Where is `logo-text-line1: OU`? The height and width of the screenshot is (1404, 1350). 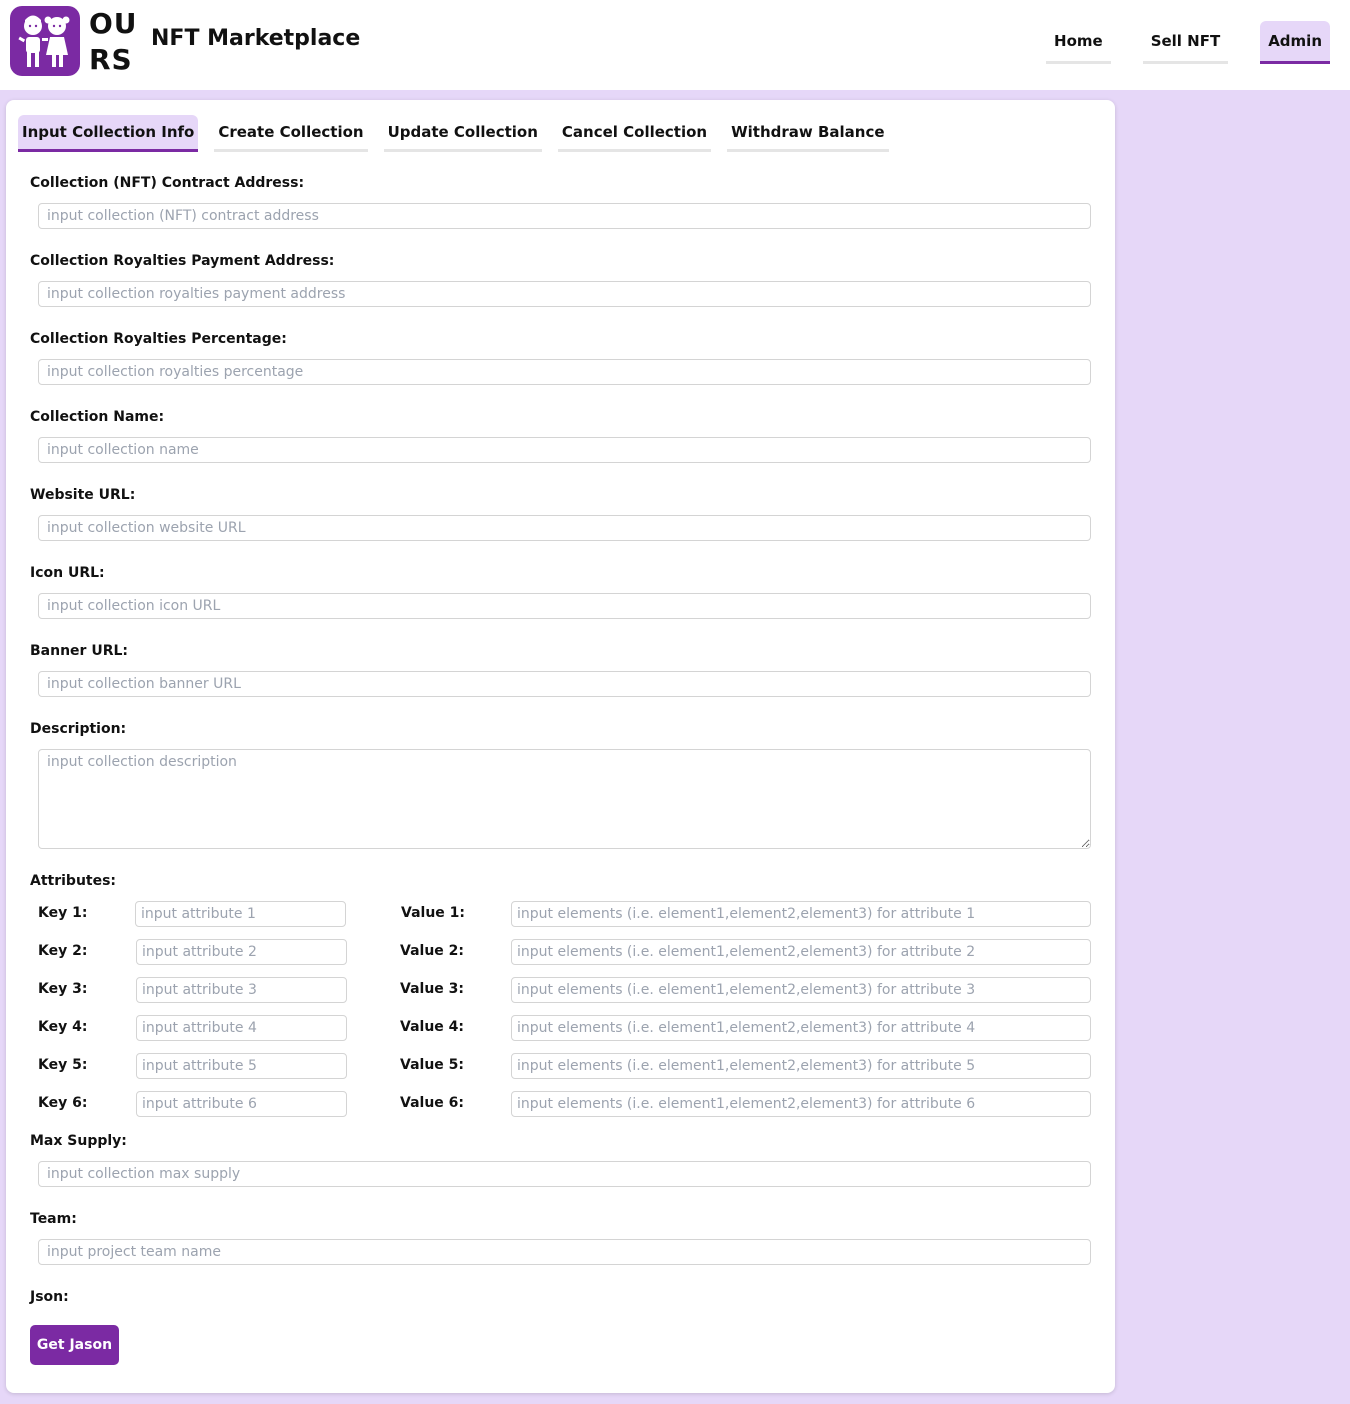
logo-text-line1: OU is located at coordinates (113, 23).